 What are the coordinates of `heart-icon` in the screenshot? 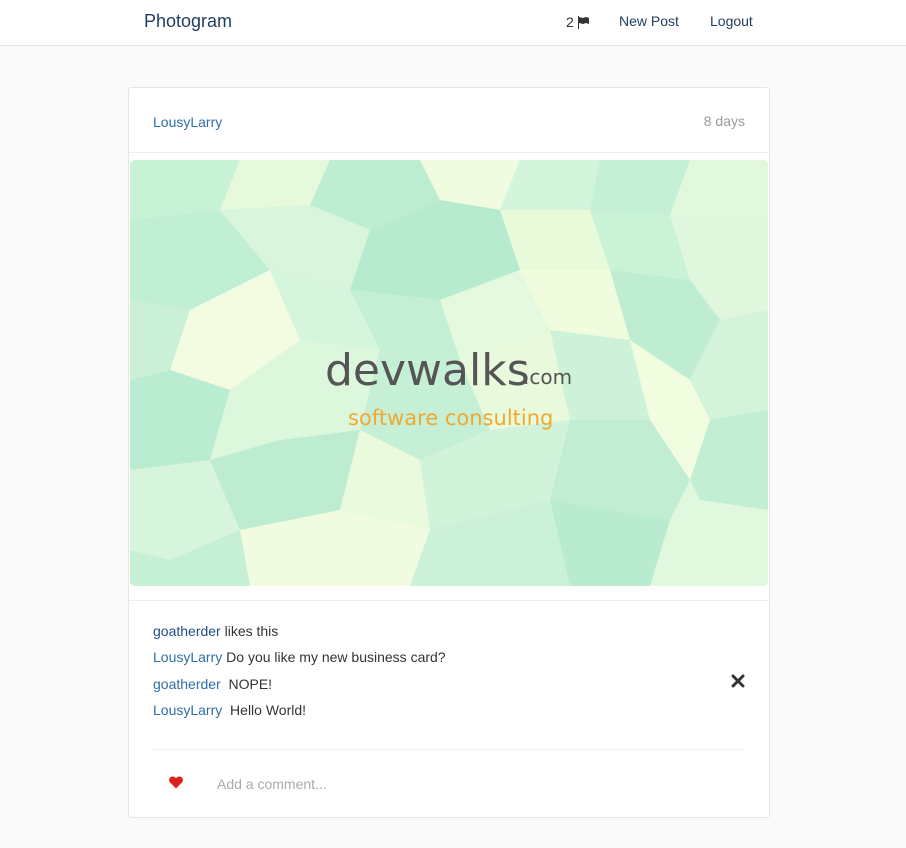 It's located at (176, 782).